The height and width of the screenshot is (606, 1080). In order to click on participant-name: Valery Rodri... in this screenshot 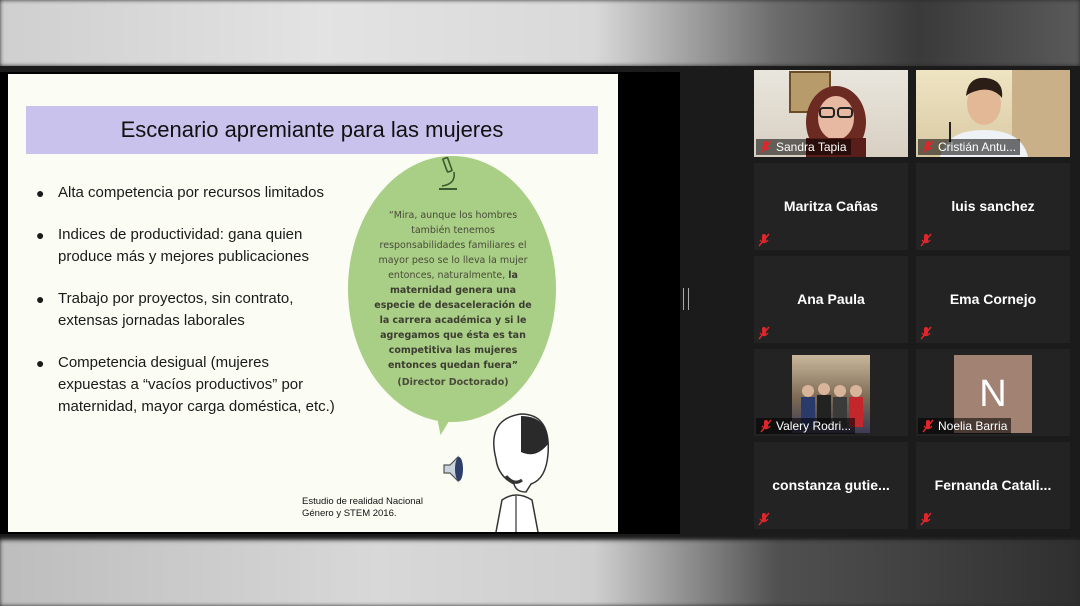, I will do `click(814, 426)`.